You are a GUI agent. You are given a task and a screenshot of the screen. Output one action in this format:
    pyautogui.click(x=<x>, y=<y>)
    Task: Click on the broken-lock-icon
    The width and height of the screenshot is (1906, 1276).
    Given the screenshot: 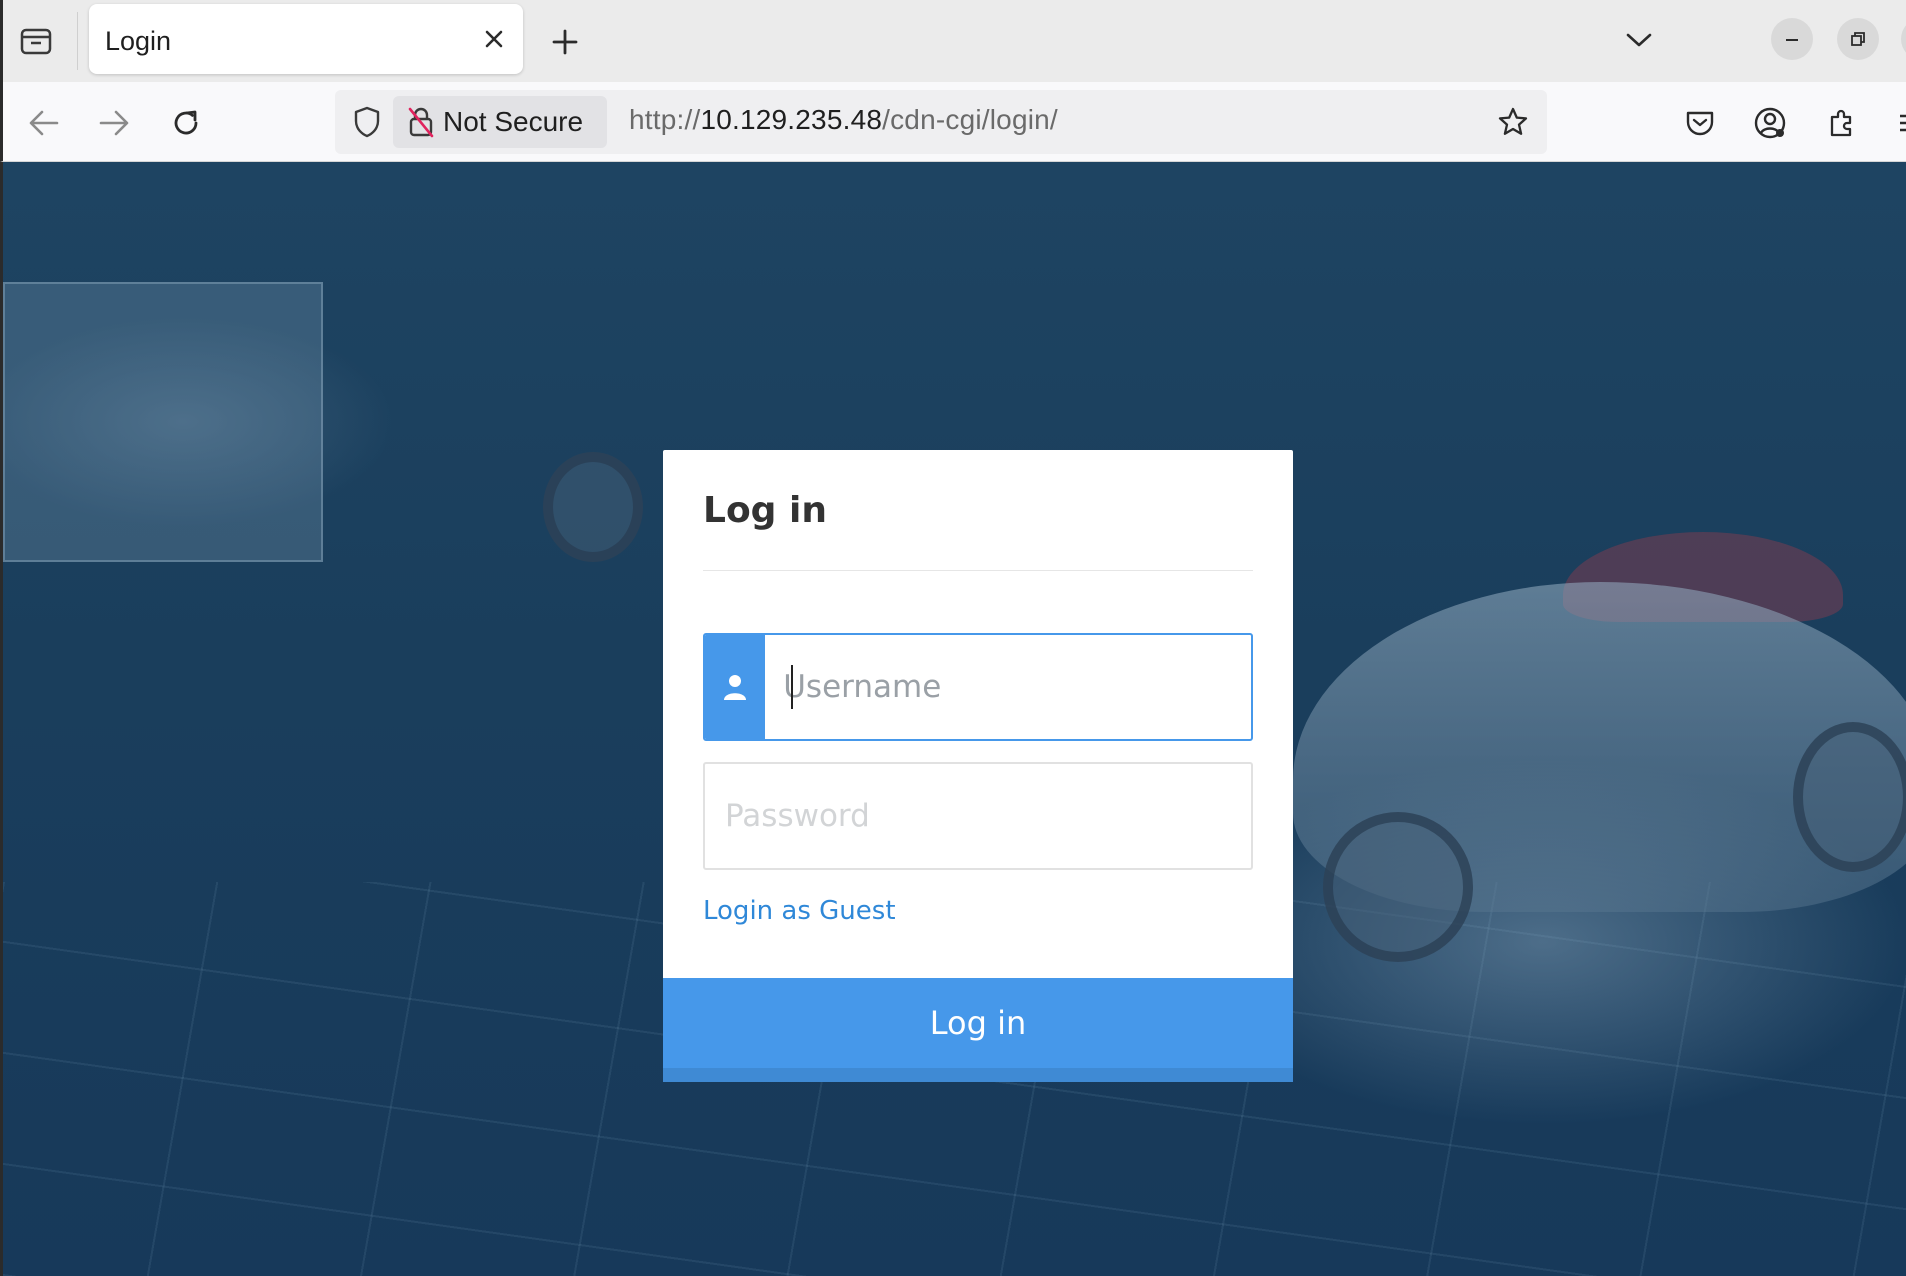 What is the action you would take?
    pyautogui.click(x=421, y=122)
    